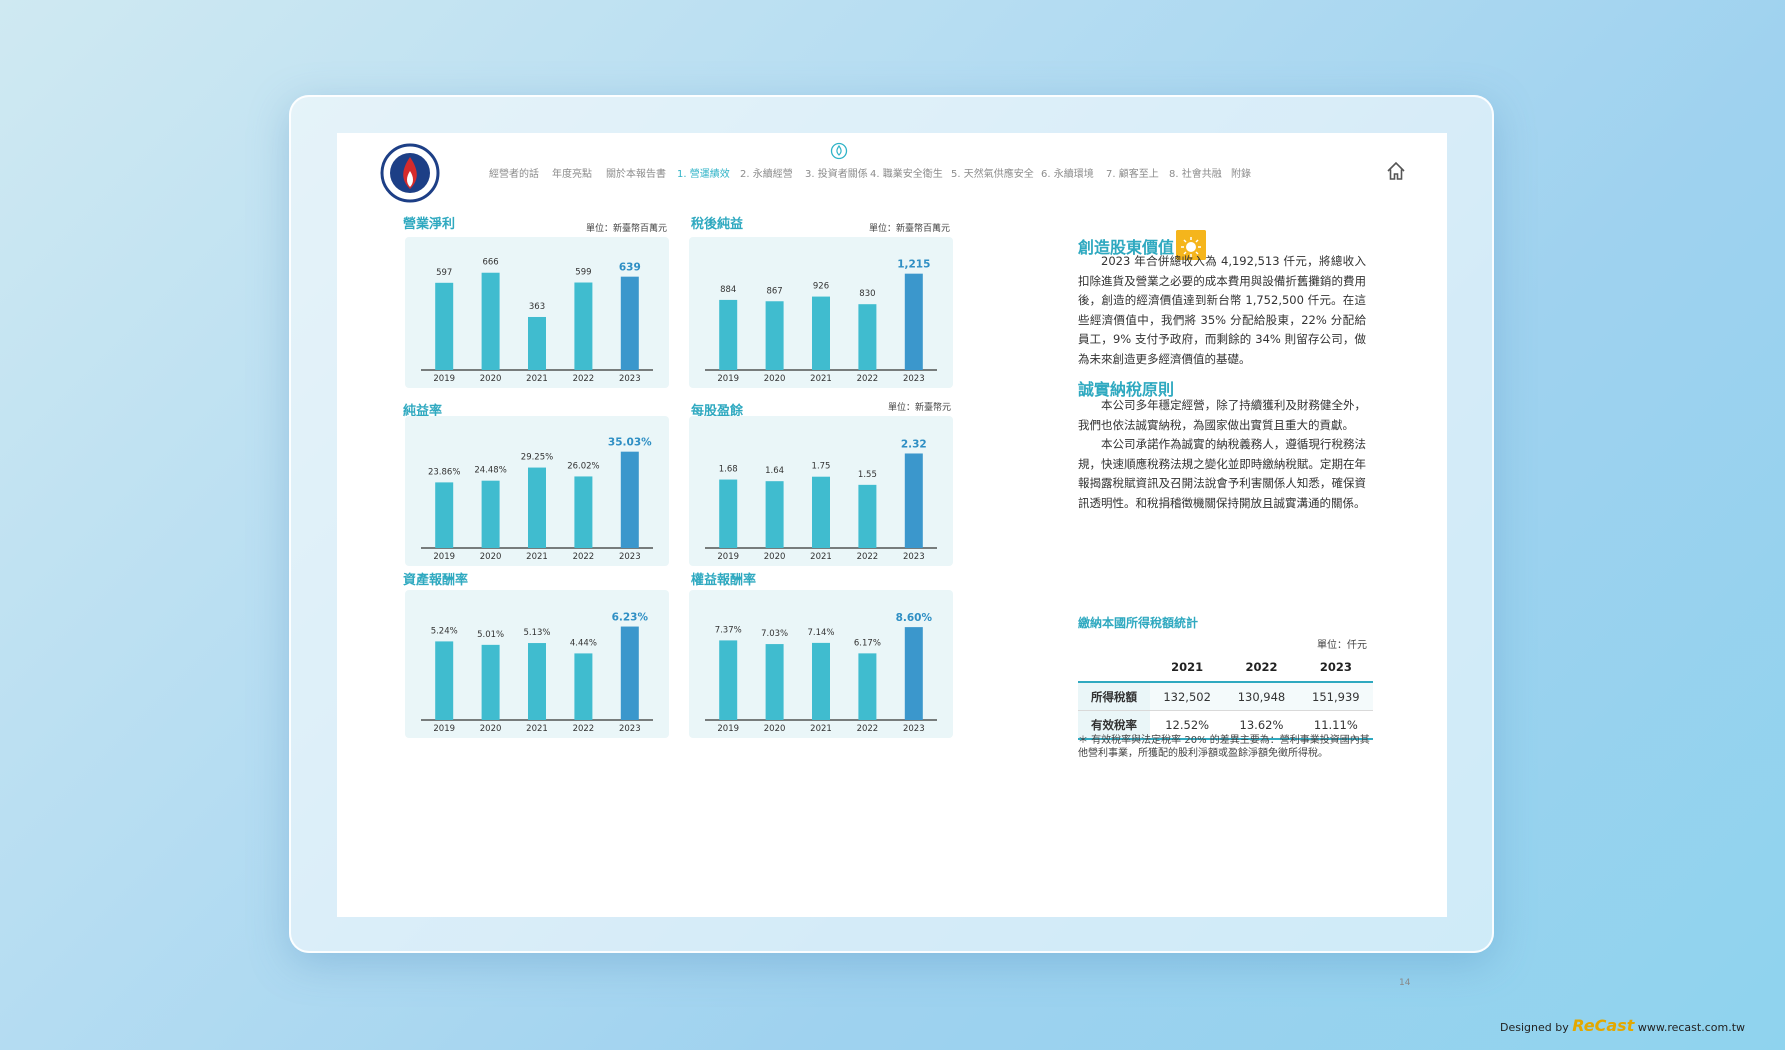 Image resolution: width=1785 pixels, height=1050 pixels. What do you see at coordinates (914, 444) in the screenshot?
I see `data-label-2023: 2.32` at bounding box center [914, 444].